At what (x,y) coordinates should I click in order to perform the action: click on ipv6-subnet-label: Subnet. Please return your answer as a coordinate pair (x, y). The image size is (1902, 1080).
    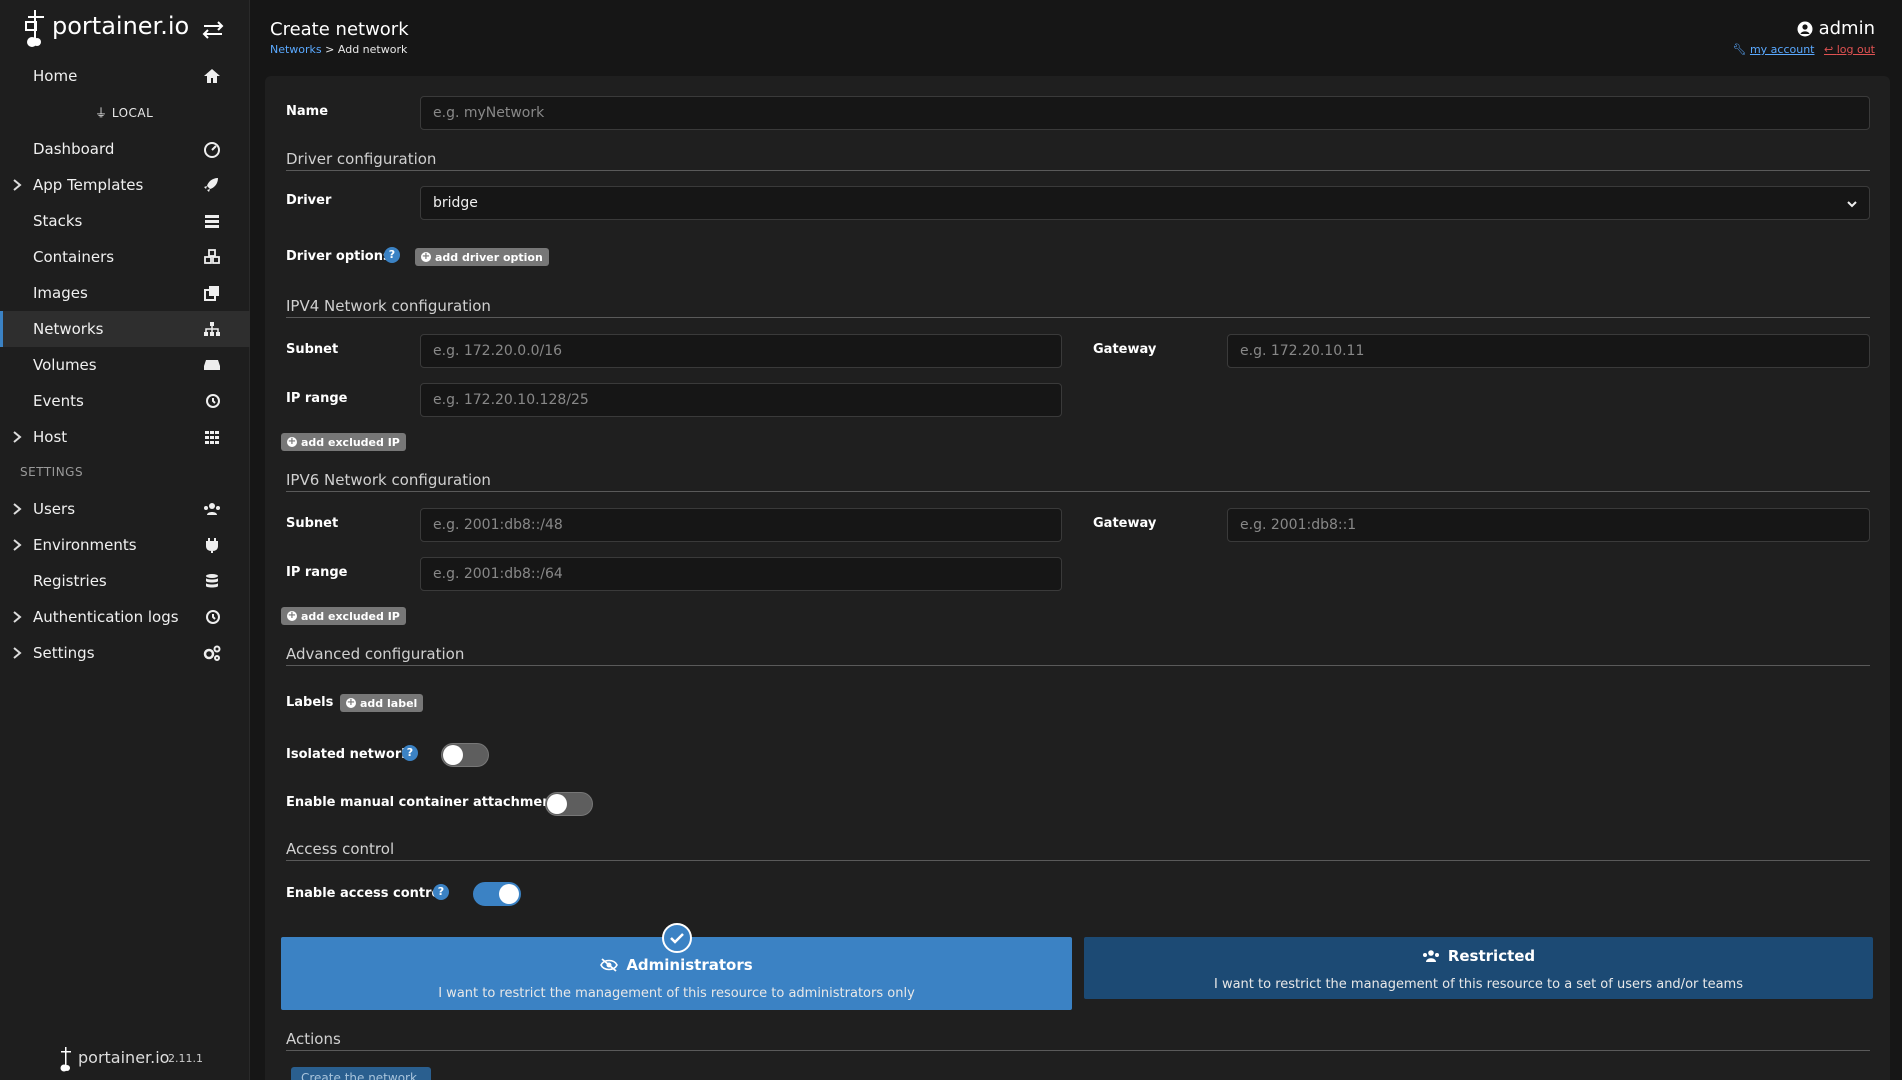
    Looking at the image, I should click on (312, 523).